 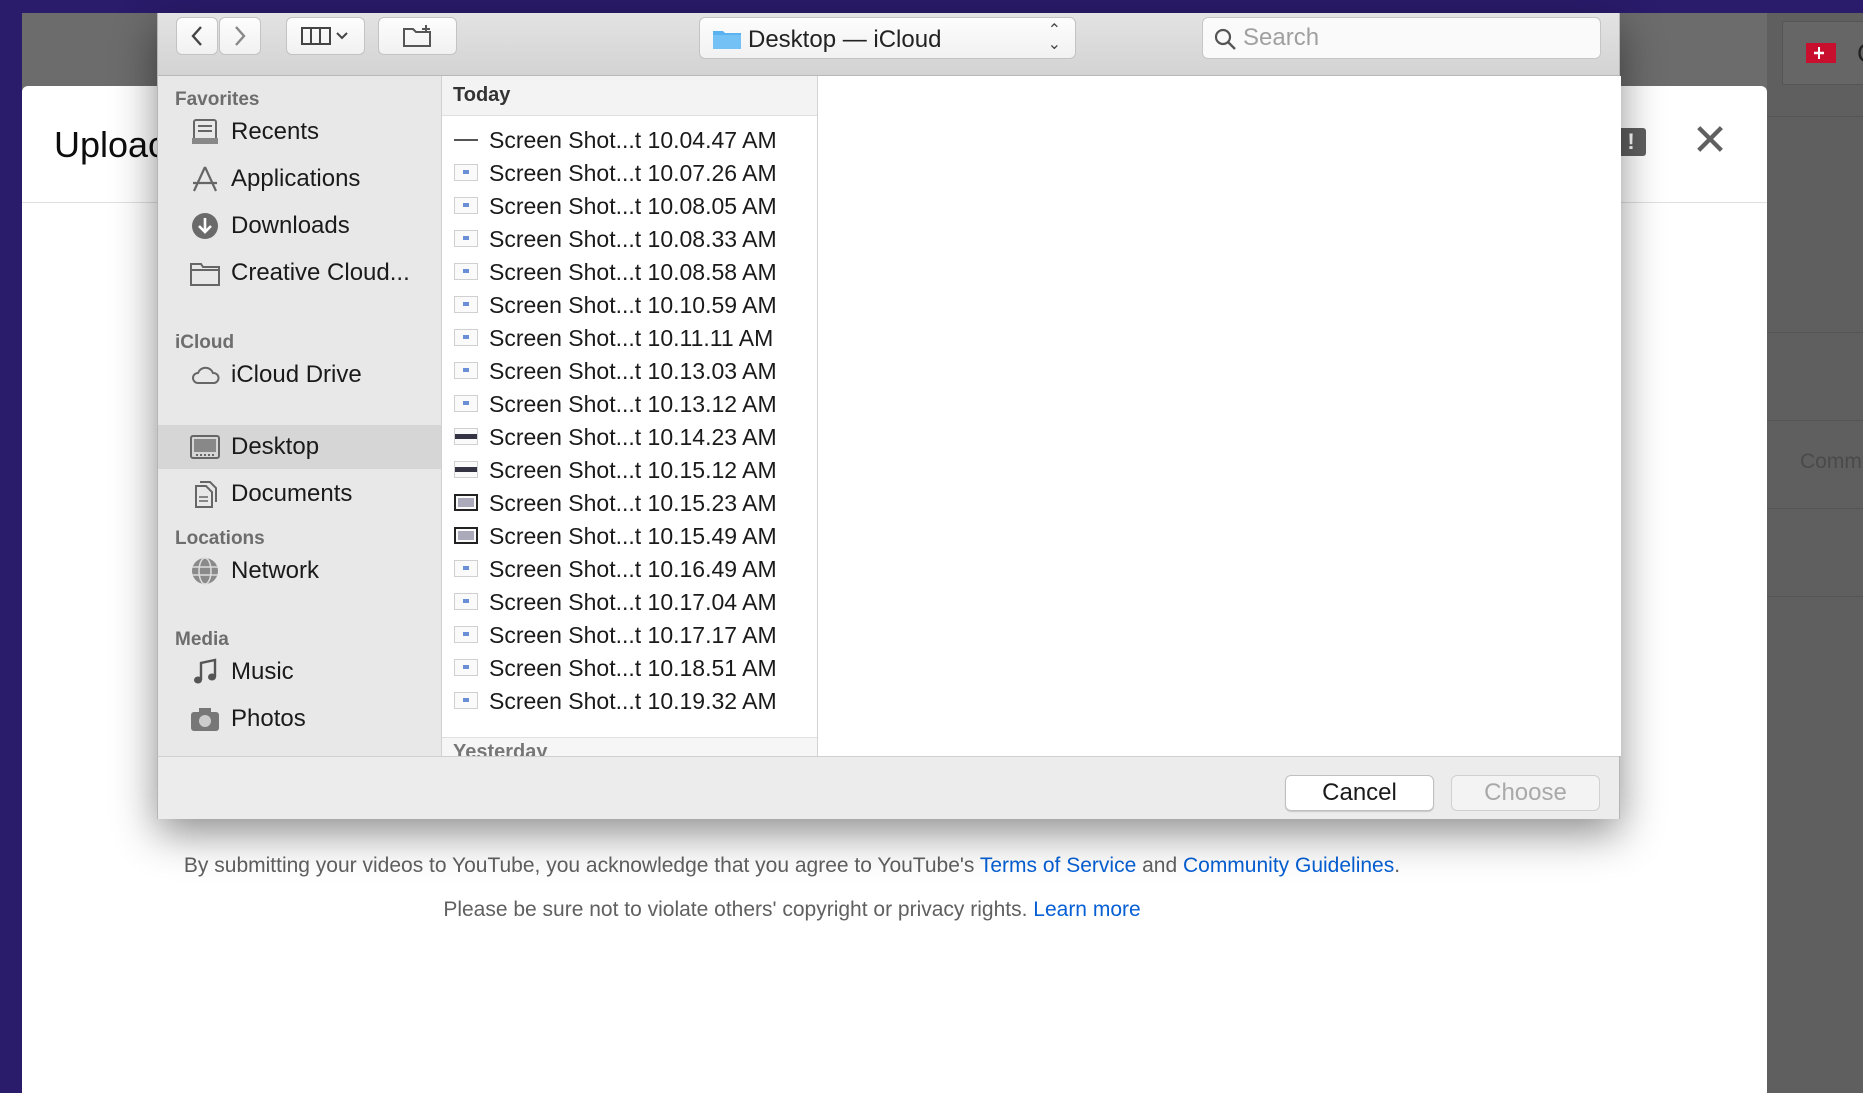 I want to click on sidebar-item-recents: Recents, so click(x=299, y=132).